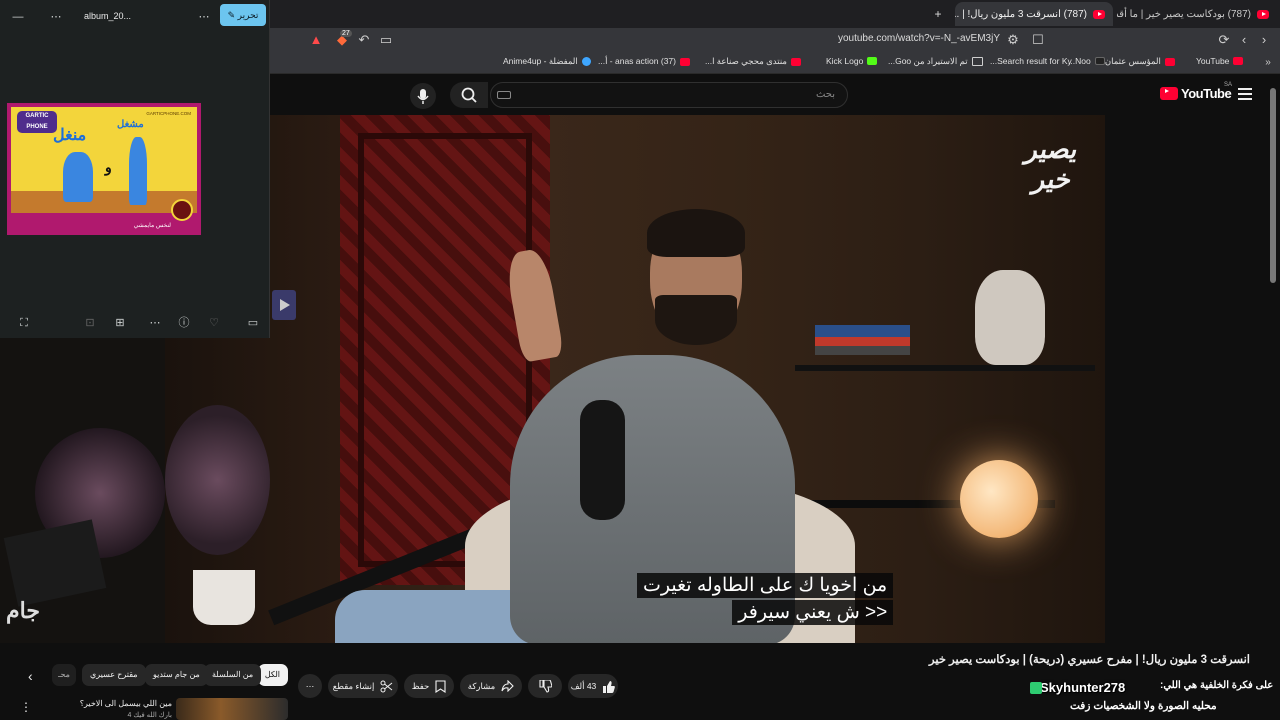 This screenshot has height=720, width=1280. Describe the element at coordinates (1220, 61) in the screenshot. I see `bookmark-item: YouTube` at that location.